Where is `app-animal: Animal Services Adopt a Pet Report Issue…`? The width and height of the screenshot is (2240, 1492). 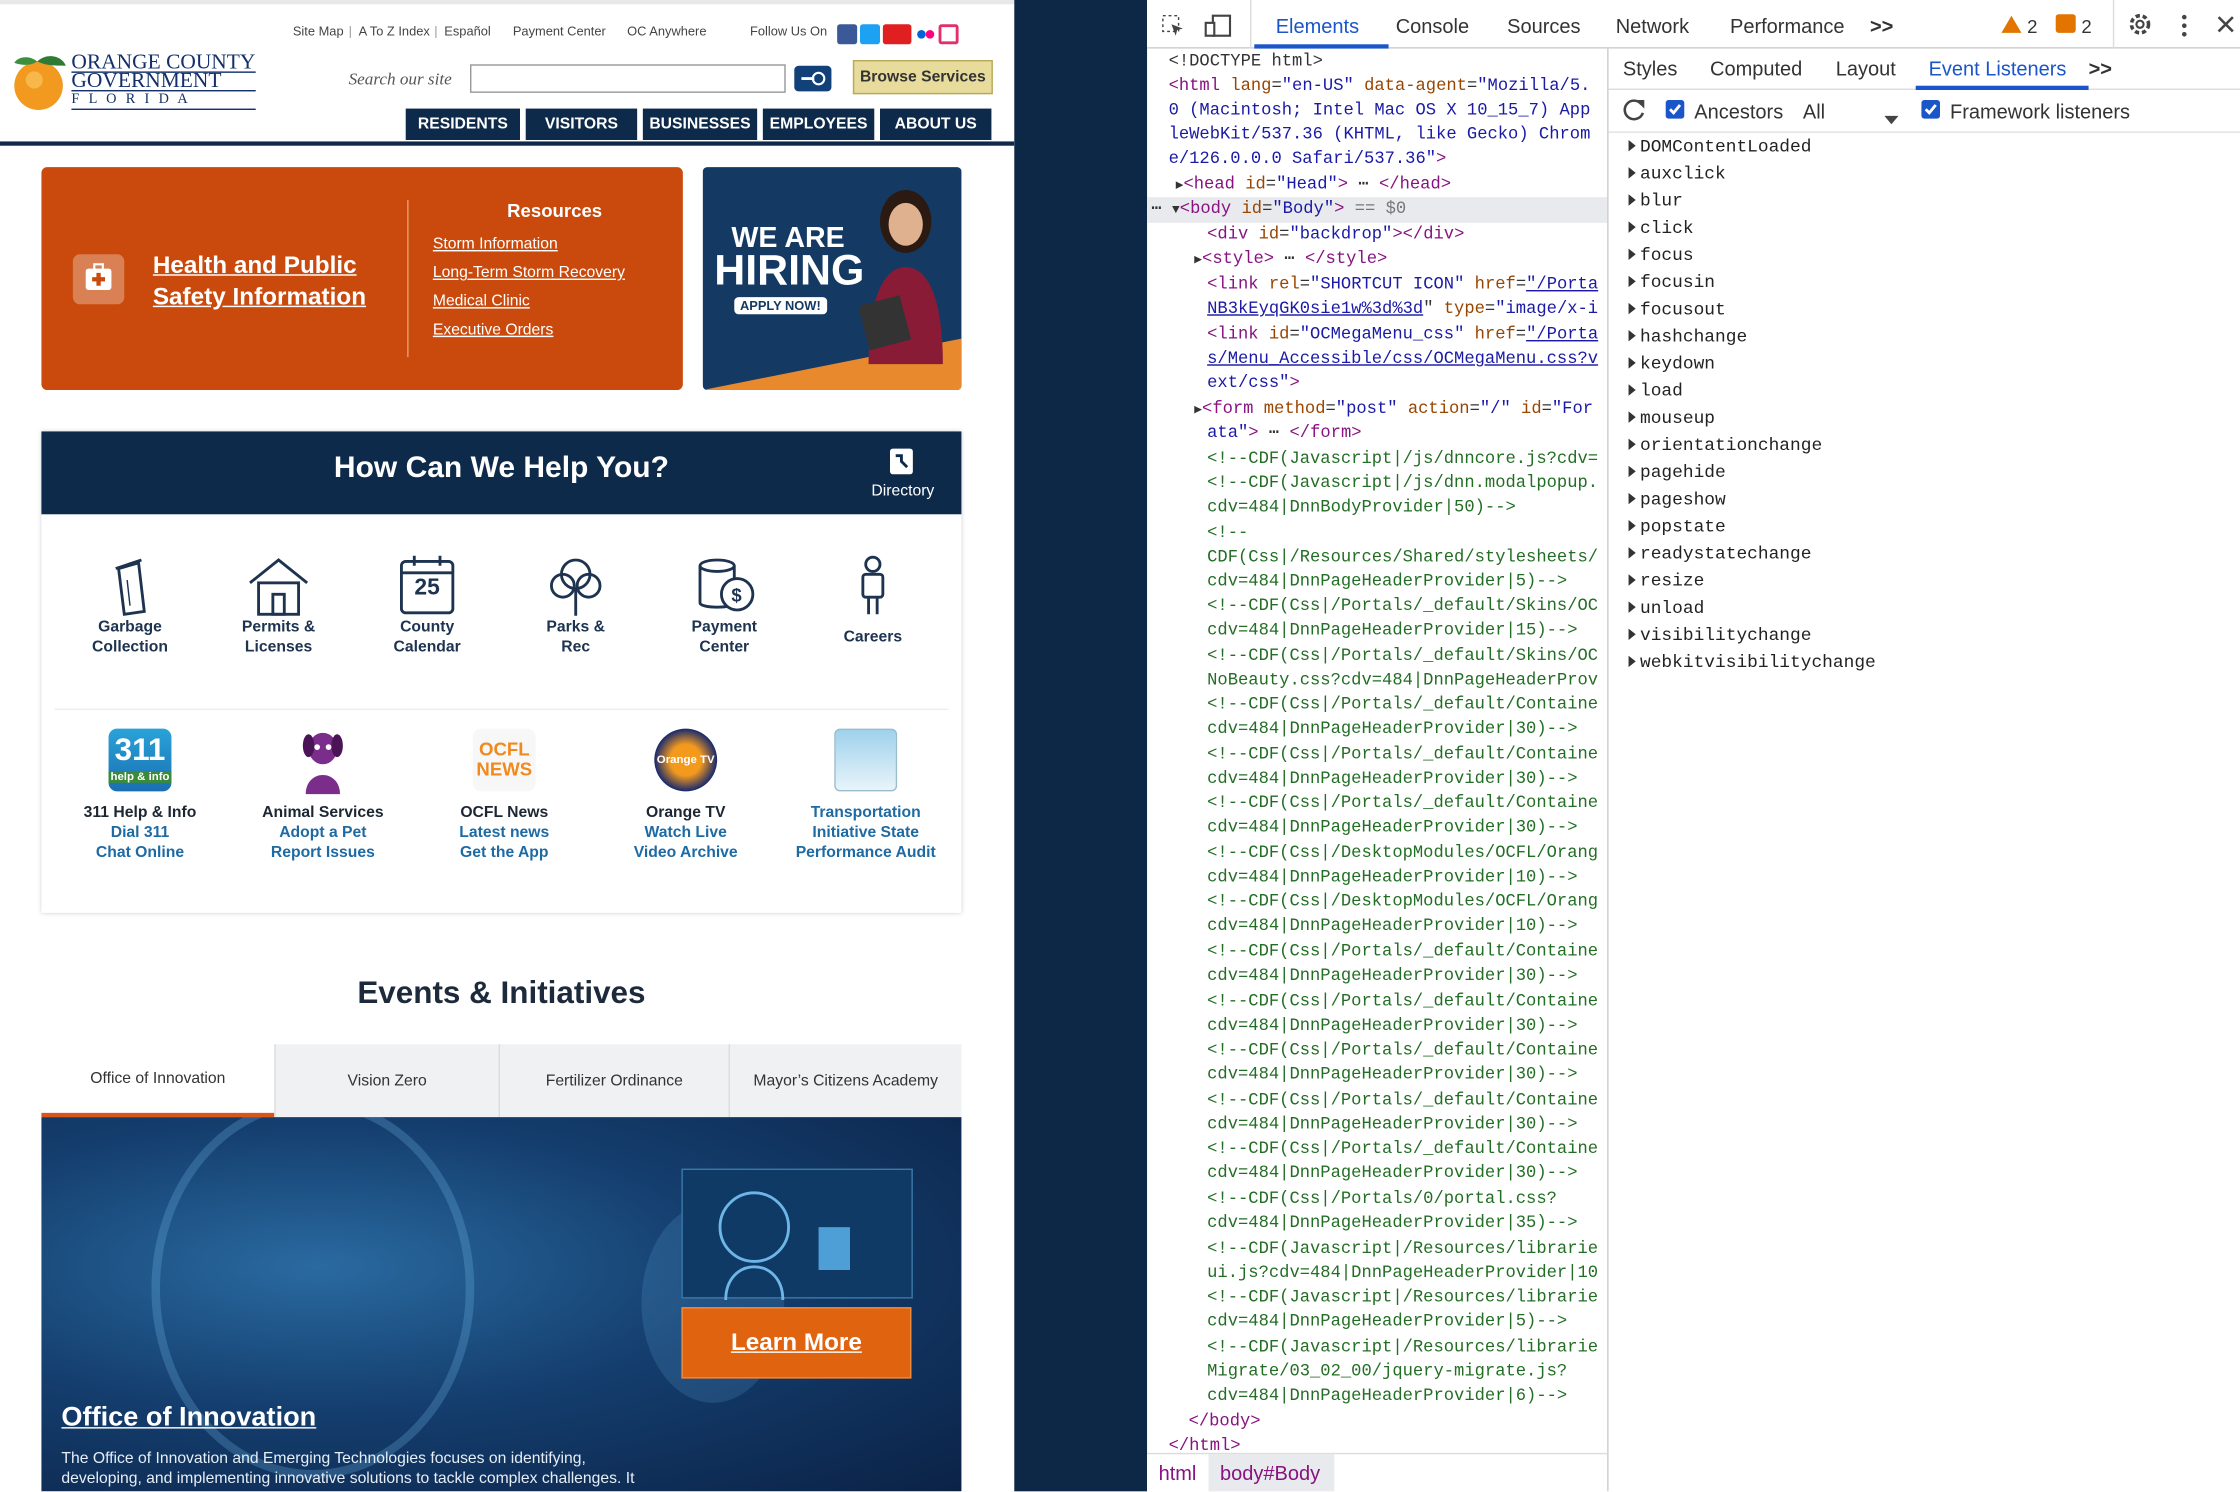
app-animal: Animal Services Adopt a Pet Report Issue… is located at coordinates (322, 796).